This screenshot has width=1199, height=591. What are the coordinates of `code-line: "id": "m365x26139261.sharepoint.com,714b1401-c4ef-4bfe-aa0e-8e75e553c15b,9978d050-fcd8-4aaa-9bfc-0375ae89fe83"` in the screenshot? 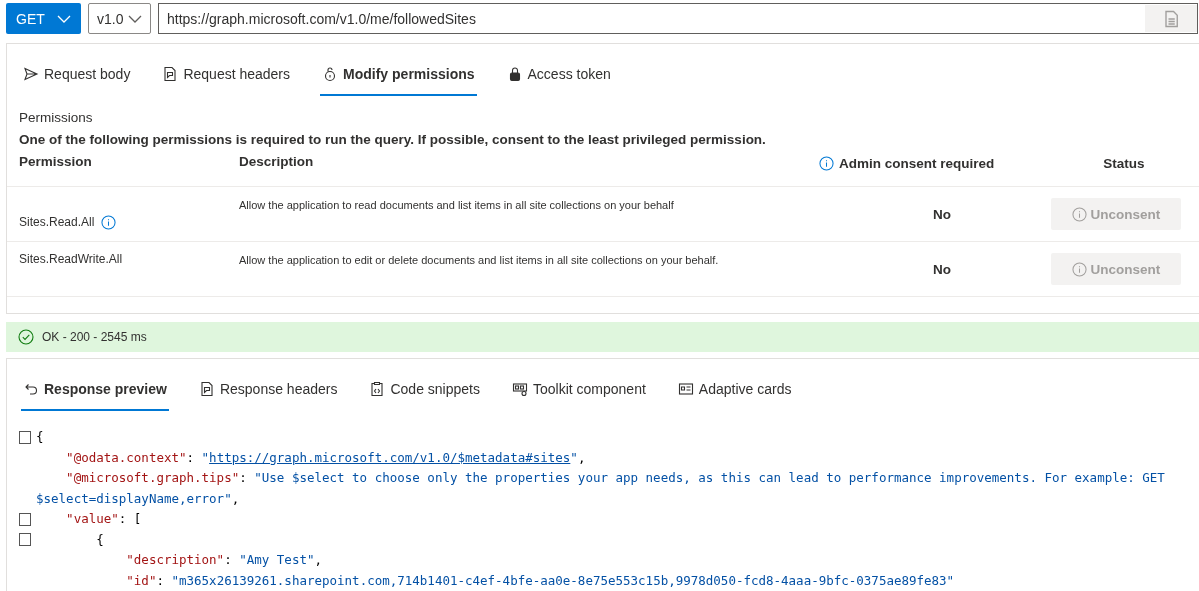 It's located at (540, 580).